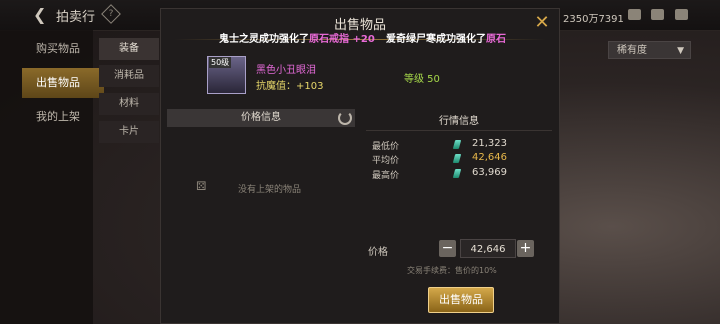 Image resolution: width=720 pixels, height=324 pixels. What do you see at coordinates (525, 248) in the screenshot?
I see `increase-price-button: +` at bounding box center [525, 248].